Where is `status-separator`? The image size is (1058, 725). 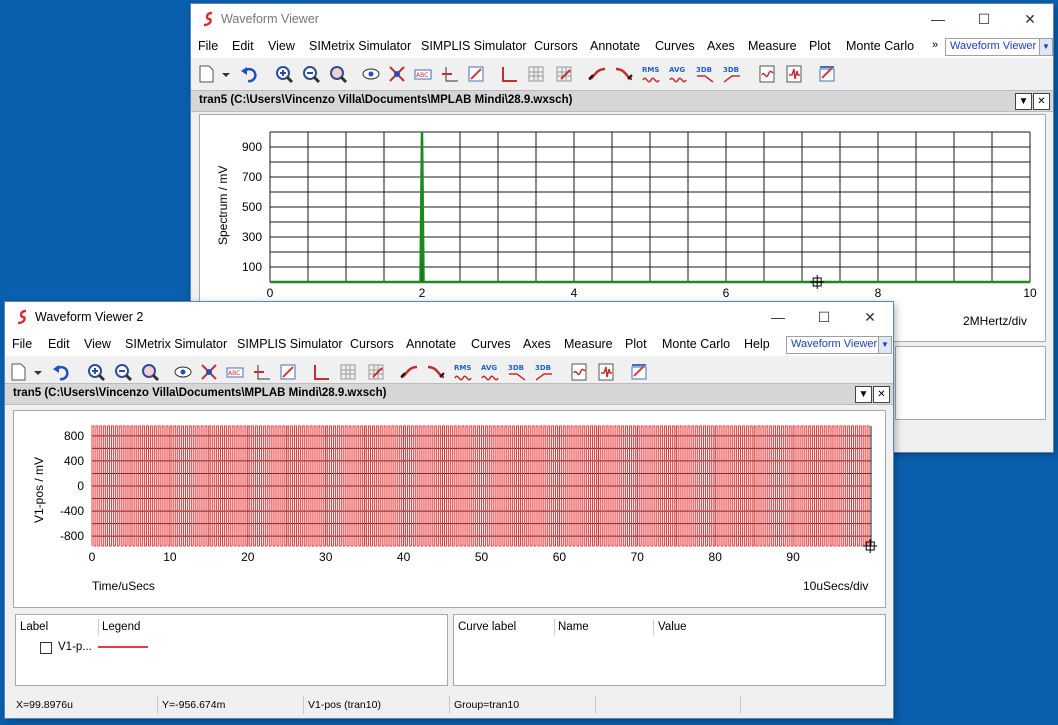
status-separator is located at coordinates (303, 705).